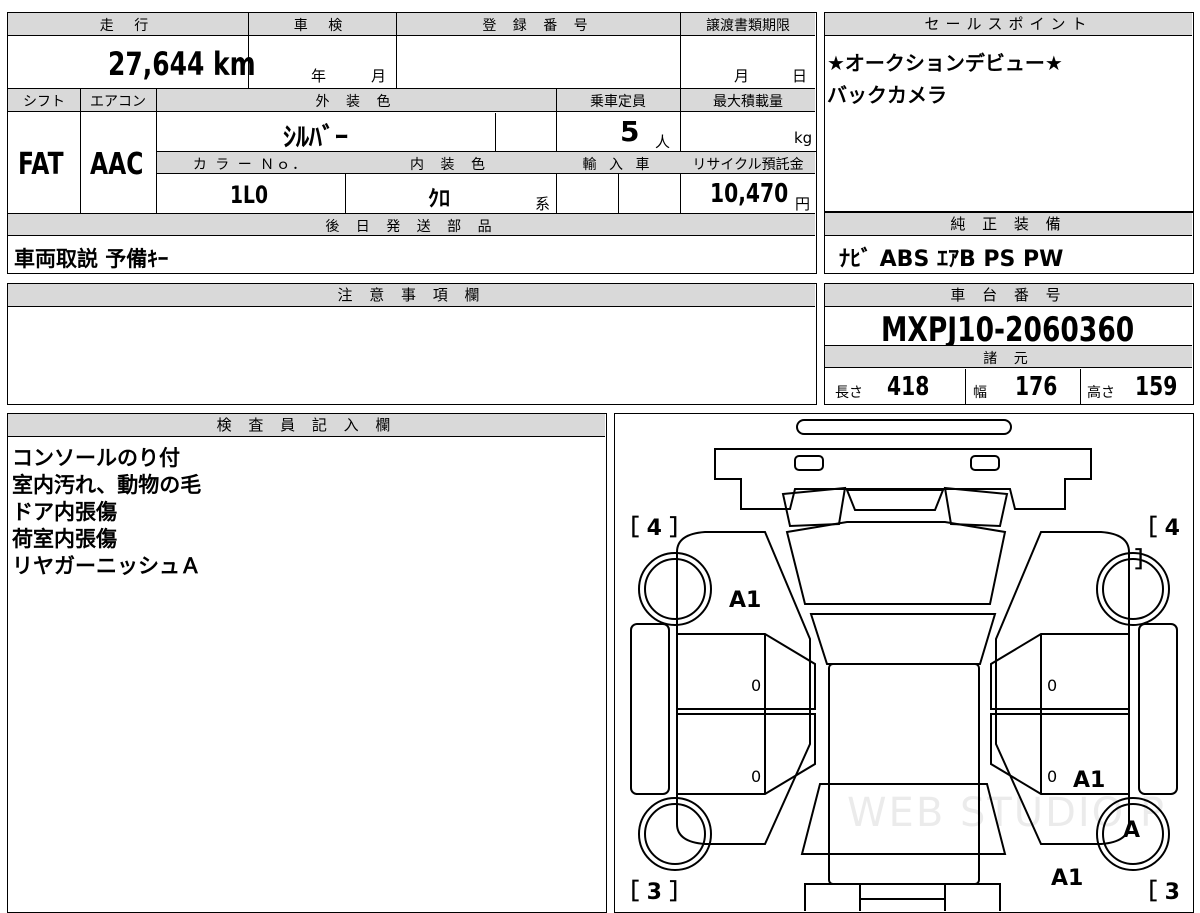 This screenshot has width=1200, height=913. I want to click on later-parts-value: 車両取説 予備ｷｰ, so click(91, 259).